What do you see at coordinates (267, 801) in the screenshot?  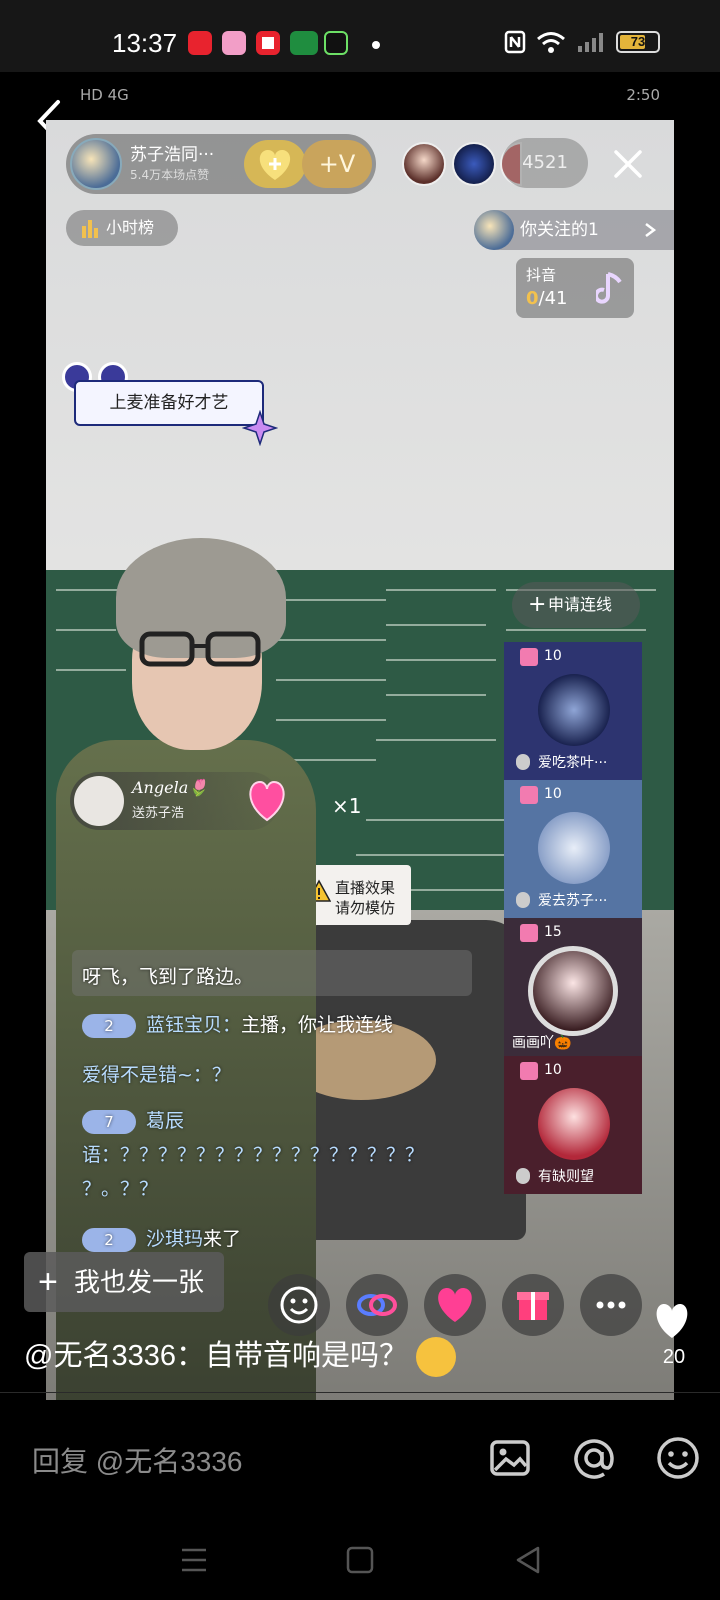 I see `heart-gift-icon` at bounding box center [267, 801].